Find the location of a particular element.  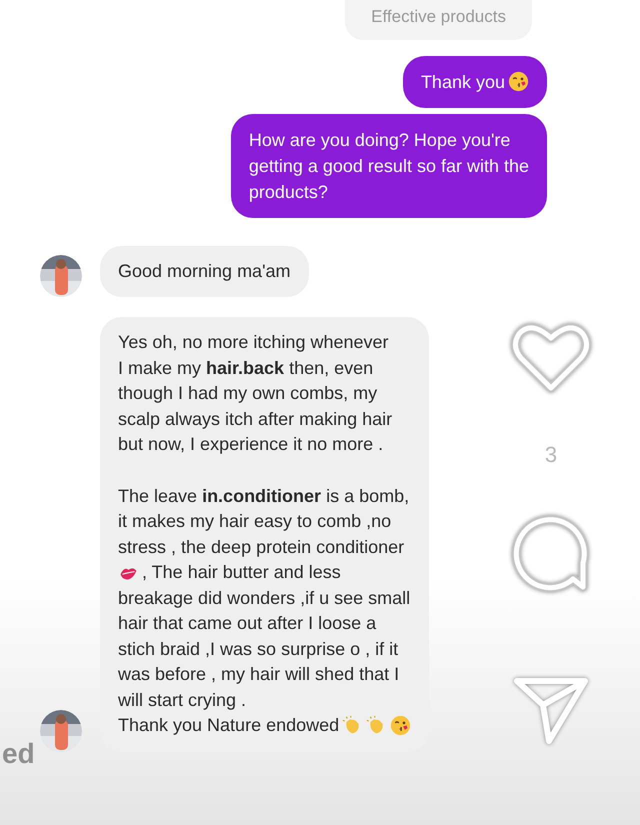

message-text: I make my hair.back then, even is located at coordinates (246, 368).